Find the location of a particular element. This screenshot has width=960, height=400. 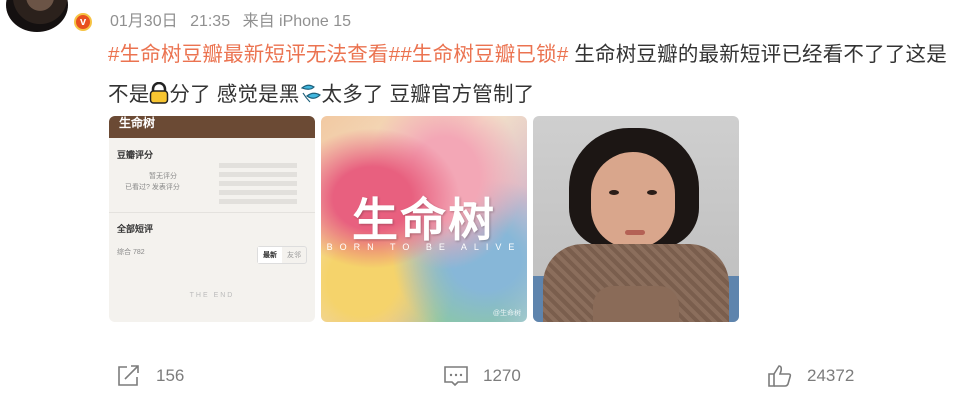

post-time: 21:35 is located at coordinates (210, 21).